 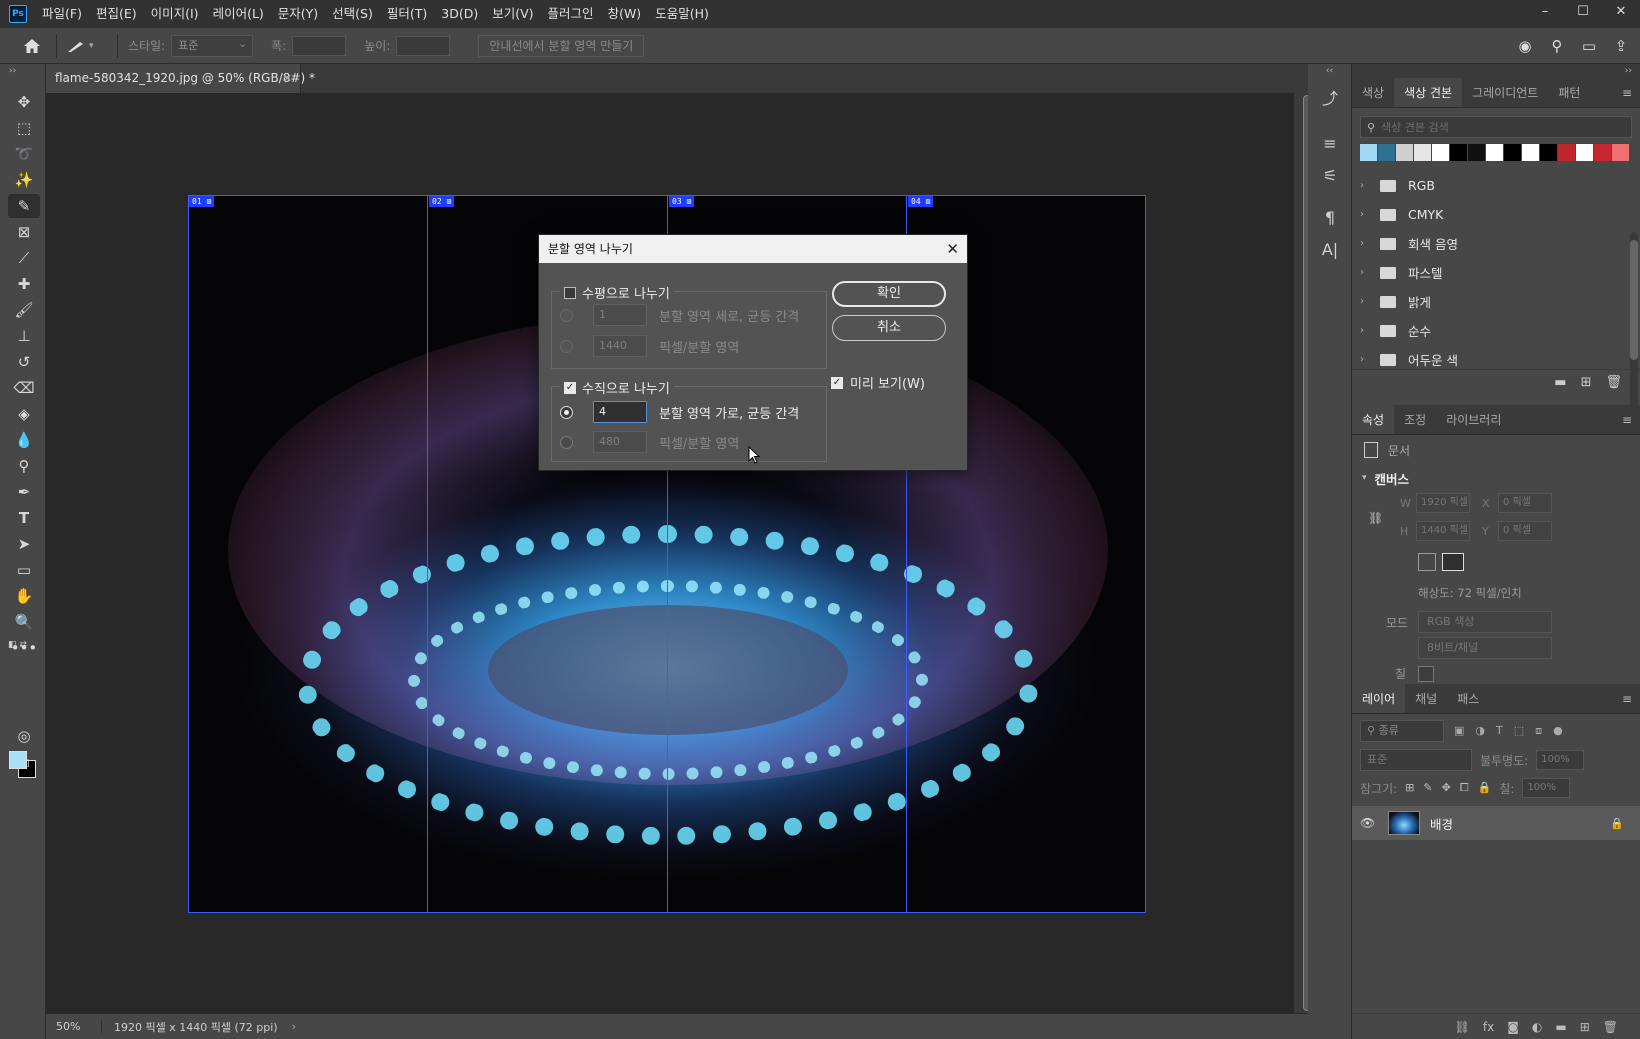 I want to click on lock-pixels-icon: ⊞, so click(x=1409, y=788).